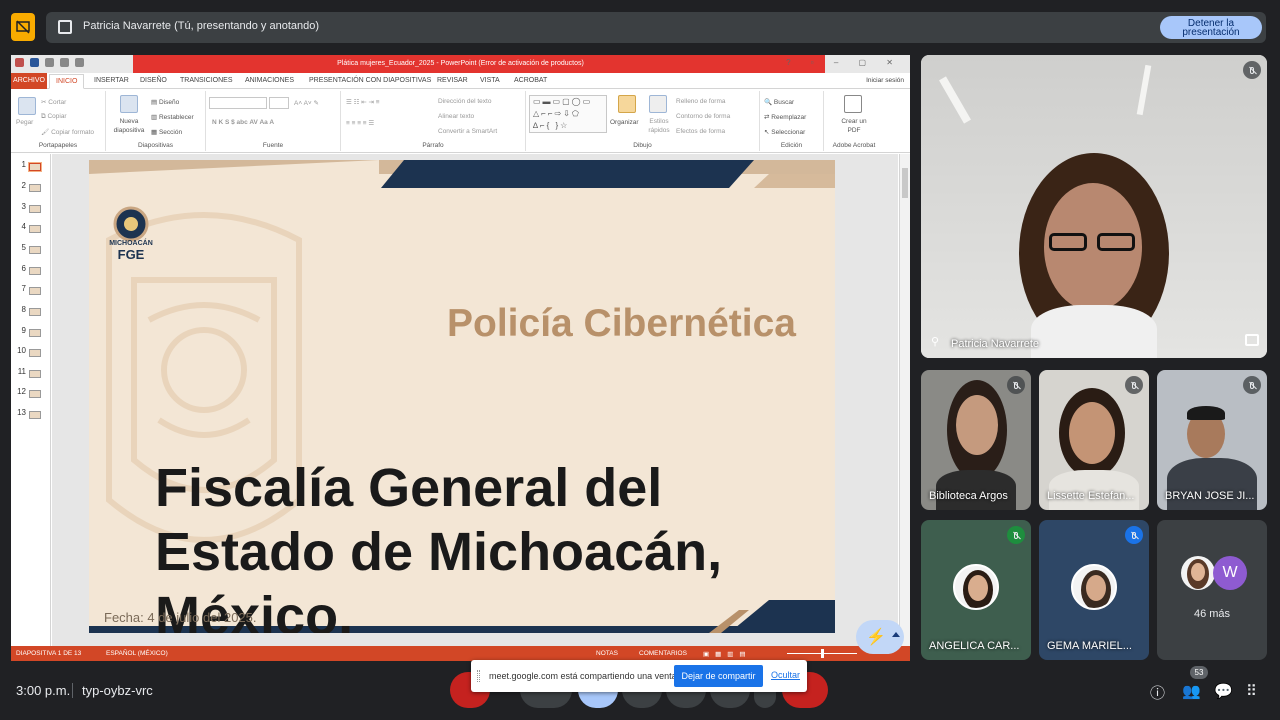 Image resolution: width=1280 pixels, height=720 pixels. I want to click on cut-button: ✂ Cortar, so click(53, 102).